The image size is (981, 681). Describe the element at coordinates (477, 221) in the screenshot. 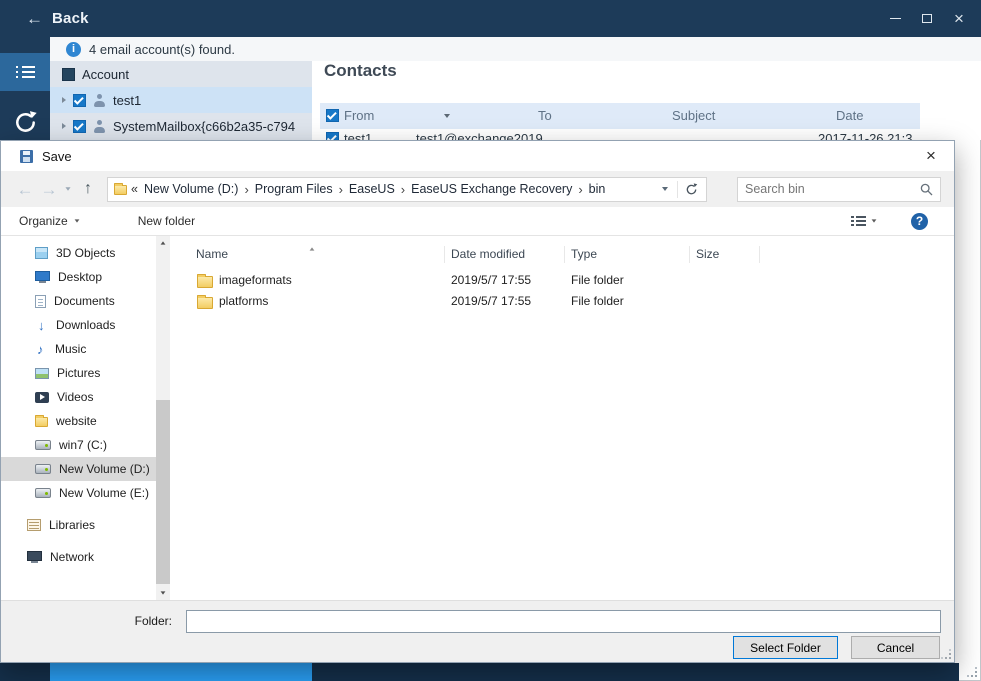

I see `dialog-toolbar: Organize New folder ?` at that location.